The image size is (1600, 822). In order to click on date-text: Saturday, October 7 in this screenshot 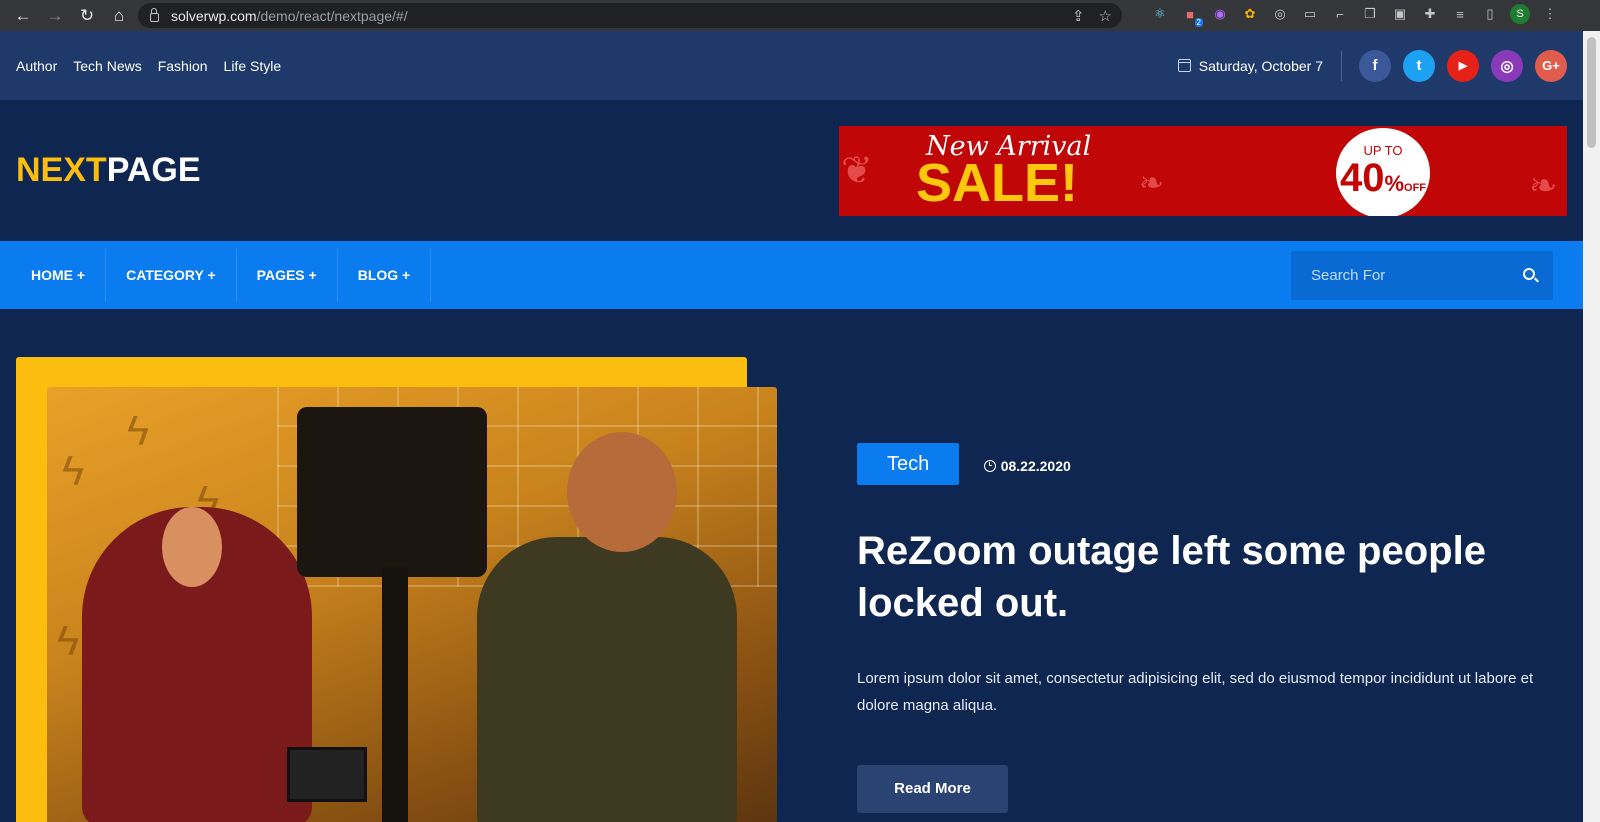, I will do `click(1260, 65)`.